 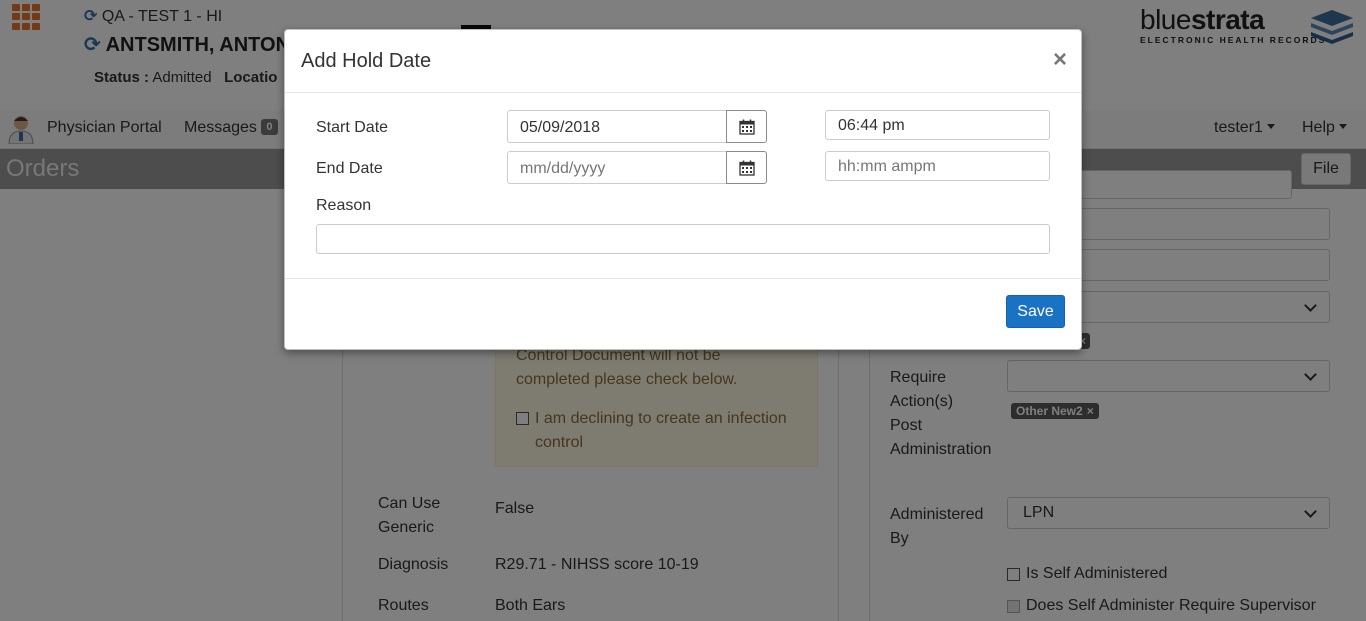 What do you see at coordinates (683, 314) in the screenshot?
I see `modal-footer: Save` at bounding box center [683, 314].